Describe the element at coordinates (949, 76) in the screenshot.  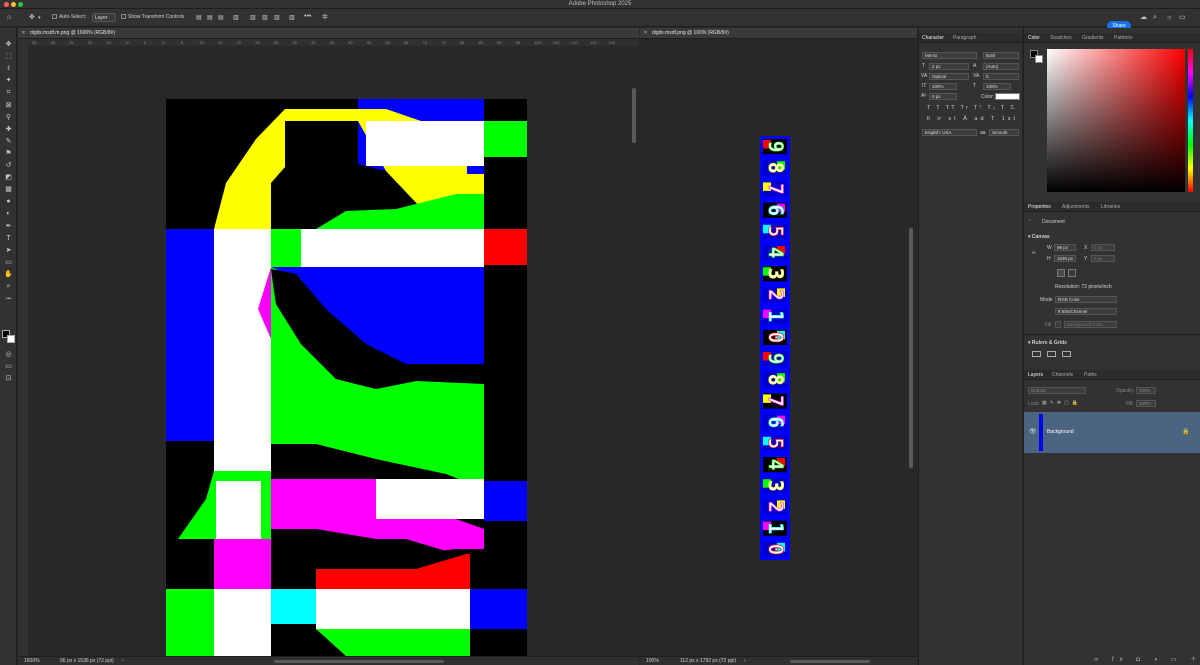
I see `kerning-field: Optical` at that location.